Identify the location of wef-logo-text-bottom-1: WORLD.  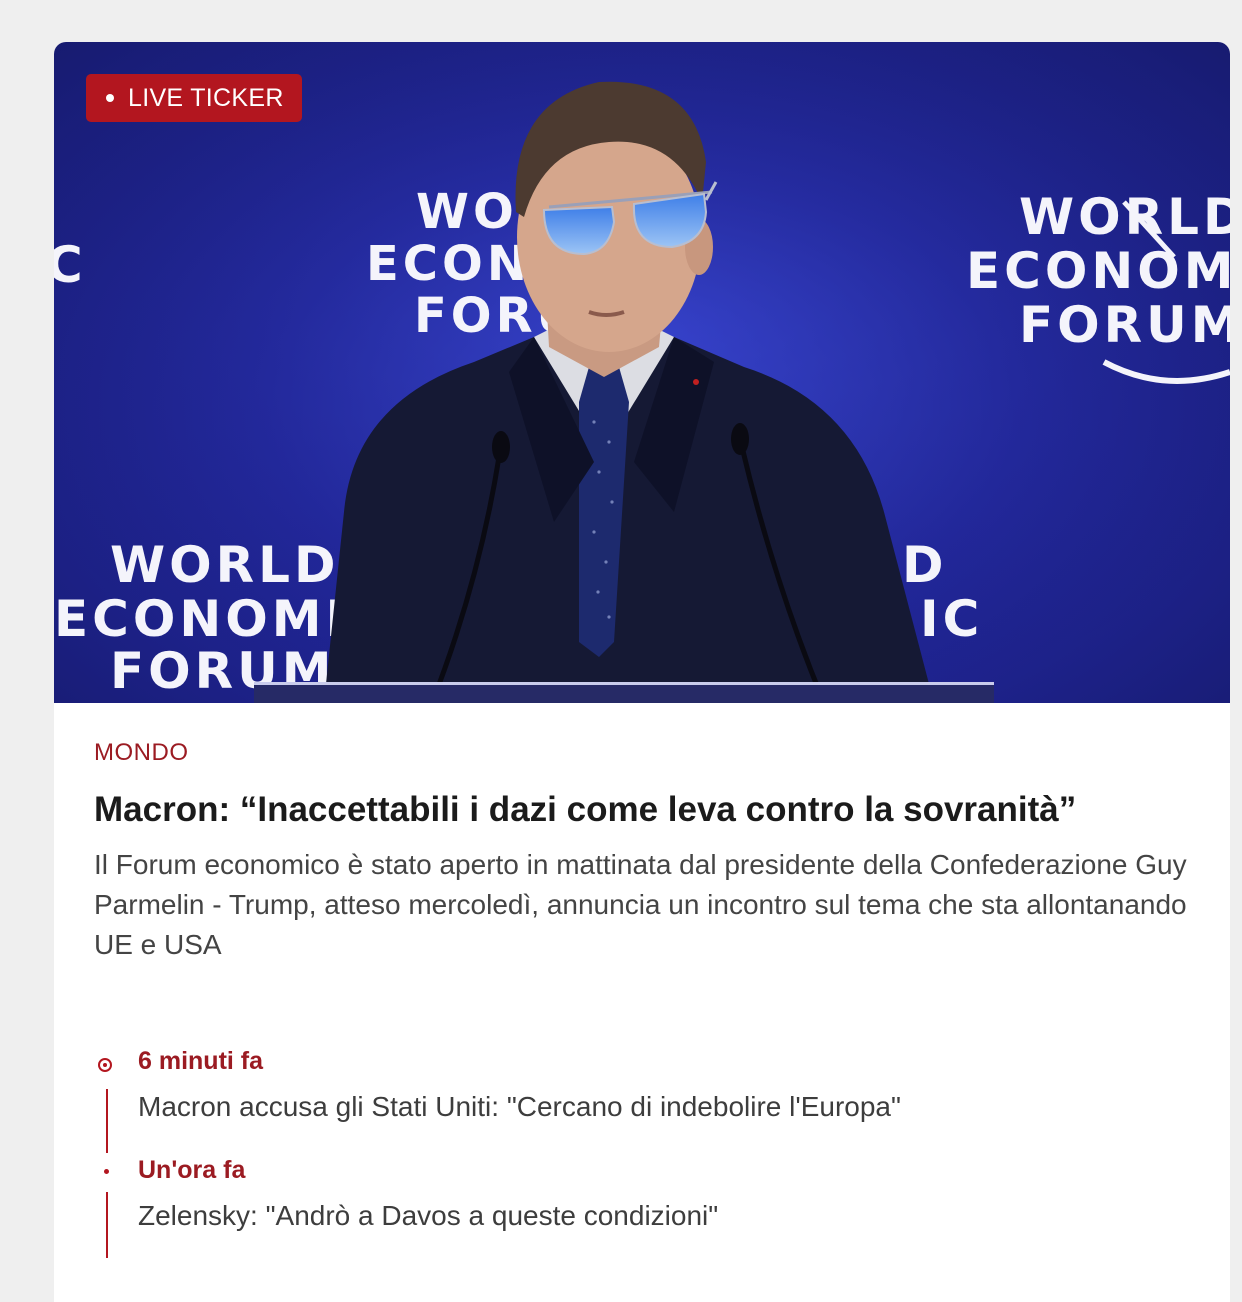
(225, 565).